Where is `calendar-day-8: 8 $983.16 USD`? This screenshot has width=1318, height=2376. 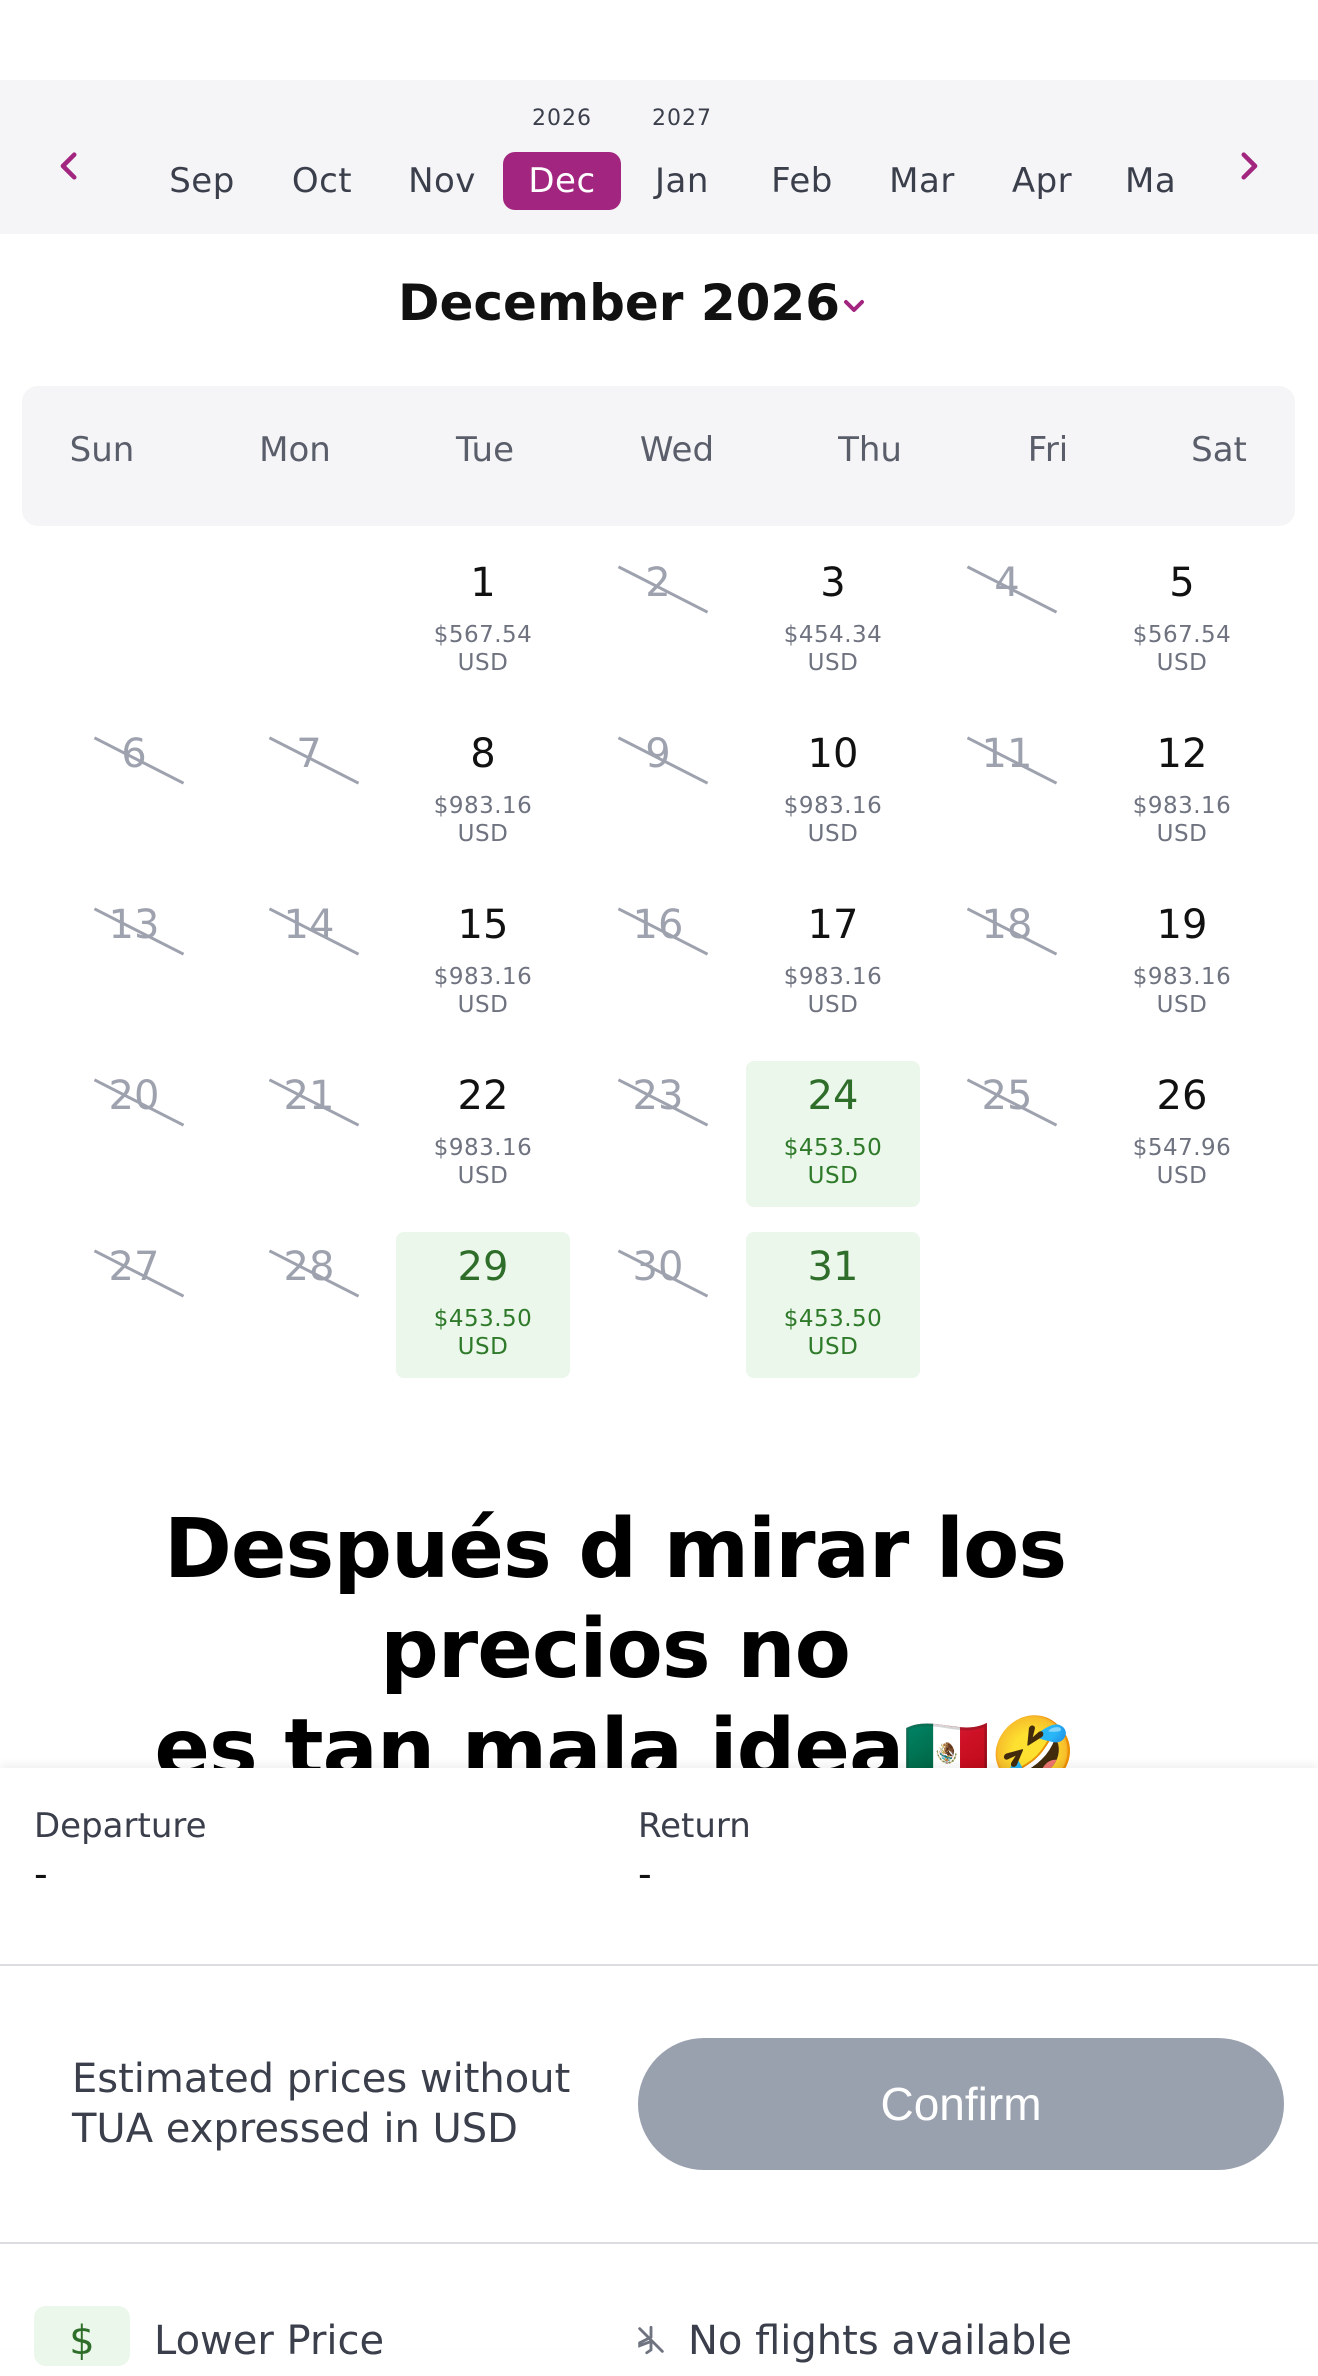
calendar-day-8: 8 $983.16 USD is located at coordinates (483, 792).